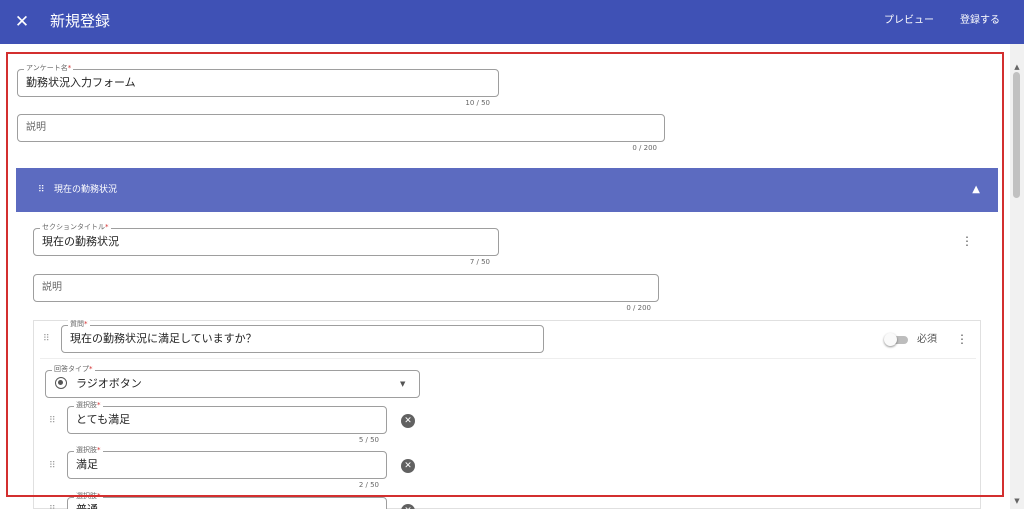 The image size is (1024, 509). What do you see at coordinates (508, 358) in the screenshot?
I see `divider` at bounding box center [508, 358].